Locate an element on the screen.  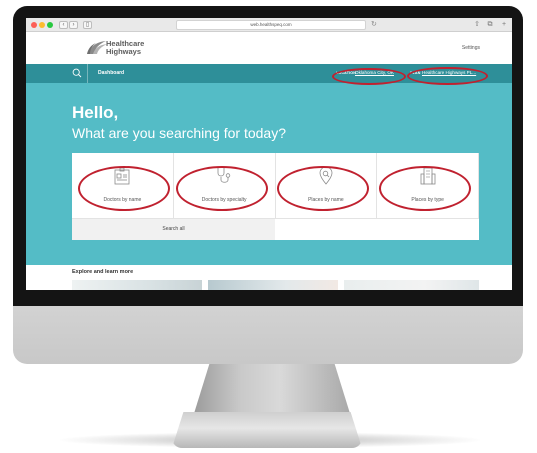
new-tab-icon: + is located at coordinates (504, 25).